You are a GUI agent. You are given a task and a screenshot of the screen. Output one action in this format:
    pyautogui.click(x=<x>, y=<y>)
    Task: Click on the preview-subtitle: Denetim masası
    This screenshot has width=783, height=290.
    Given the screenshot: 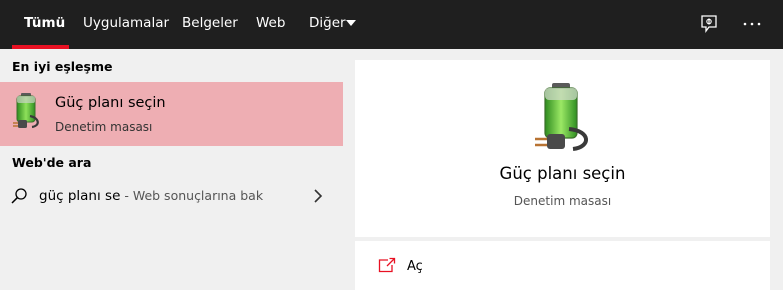 What is the action you would take?
    pyautogui.click(x=562, y=201)
    